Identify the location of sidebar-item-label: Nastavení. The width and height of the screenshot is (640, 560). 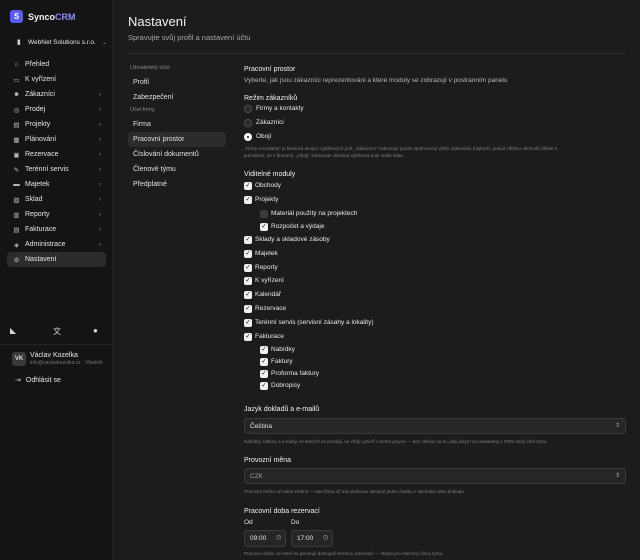
(41, 259).